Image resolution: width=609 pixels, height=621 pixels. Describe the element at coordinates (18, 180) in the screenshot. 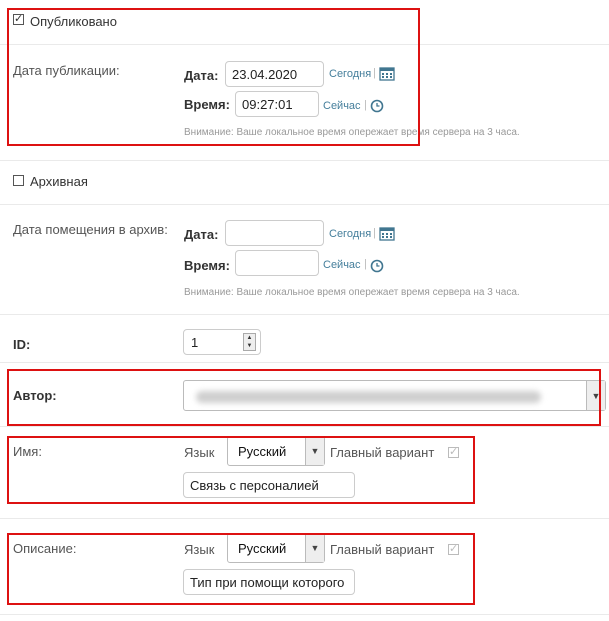

I see `archived-checkbox` at that location.